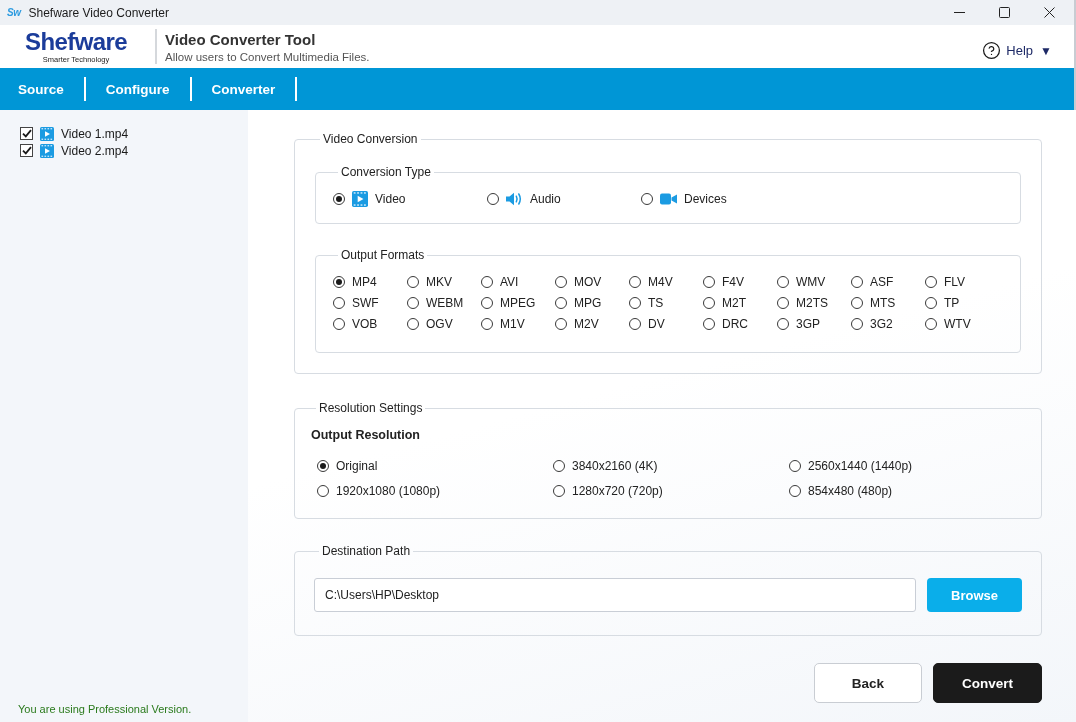  Describe the element at coordinates (1017, 50) in the screenshot. I see `help-button: Help ▼` at that location.